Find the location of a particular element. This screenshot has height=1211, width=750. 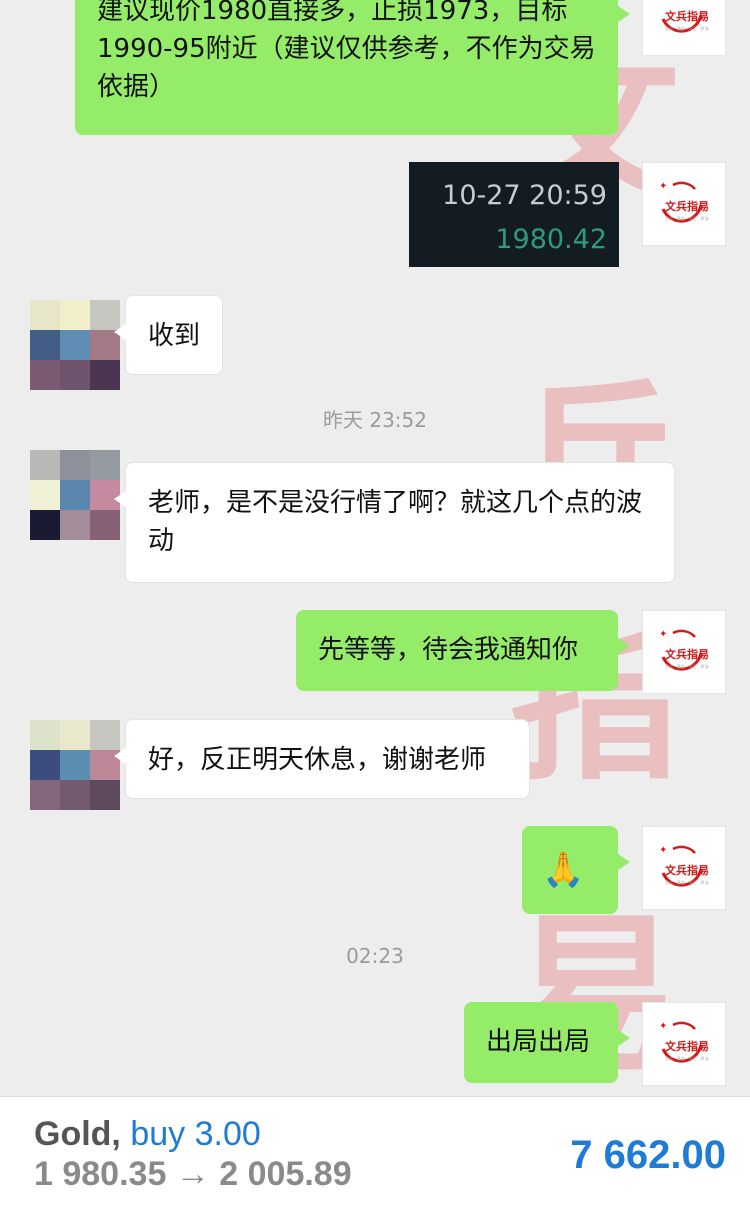

arrow-icon: → is located at coordinates (192, 1174).